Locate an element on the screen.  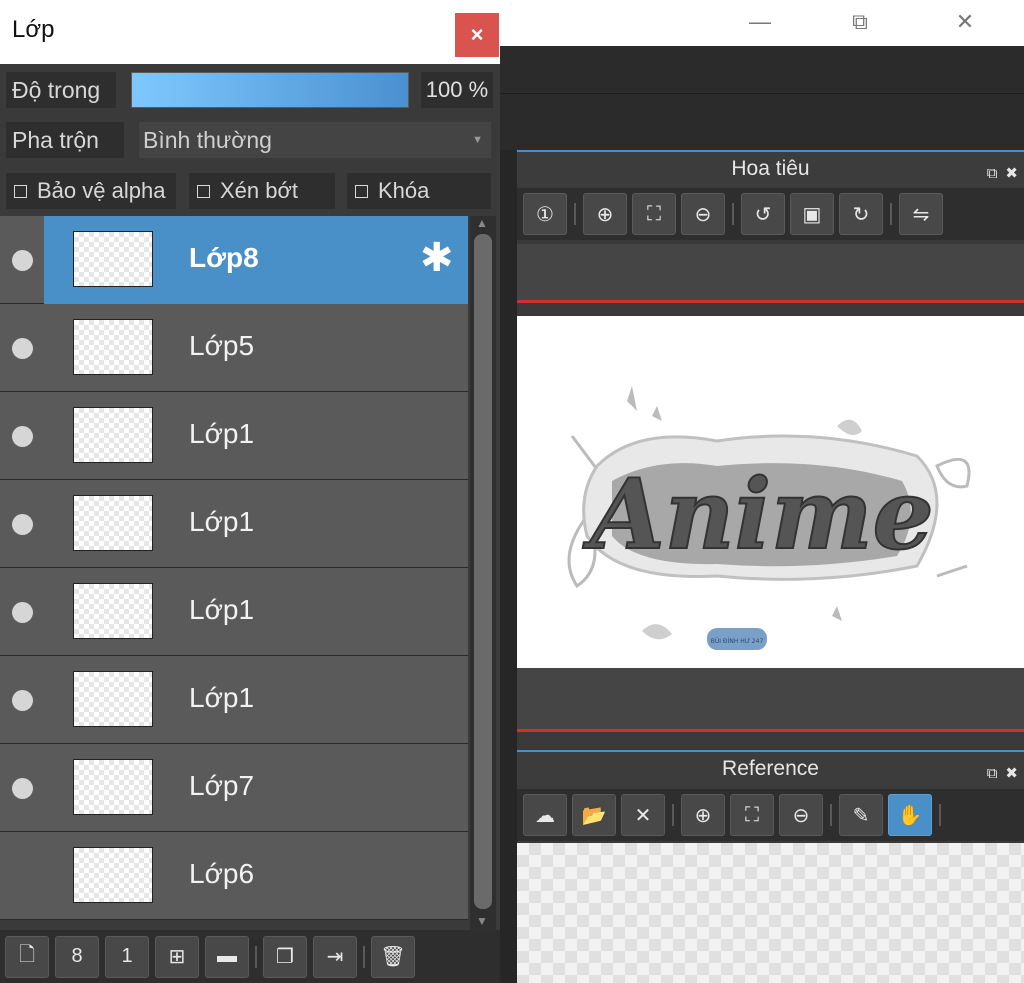
close-icon: ✕ is located at coordinates (643, 815).